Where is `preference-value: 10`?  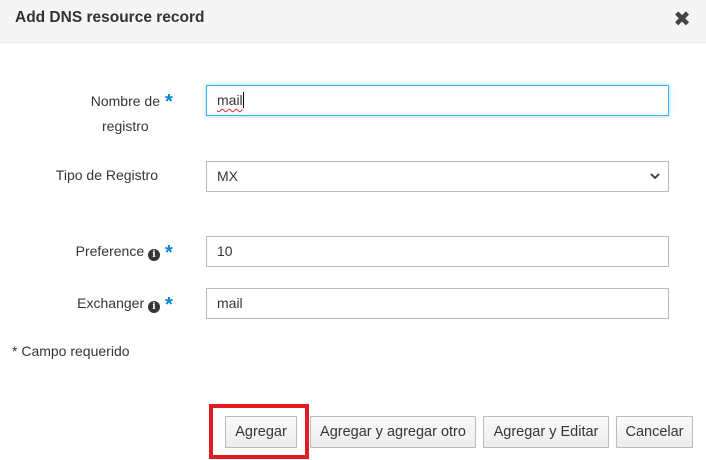 preference-value: 10 is located at coordinates (225, 251).